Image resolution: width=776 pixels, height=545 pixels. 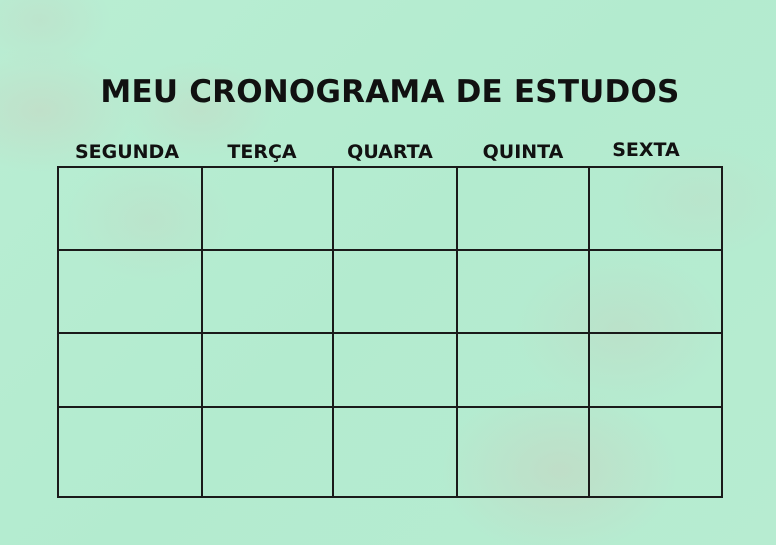 I want to click on day-header-quarta: QUARTA, so click(x=390, y=152).